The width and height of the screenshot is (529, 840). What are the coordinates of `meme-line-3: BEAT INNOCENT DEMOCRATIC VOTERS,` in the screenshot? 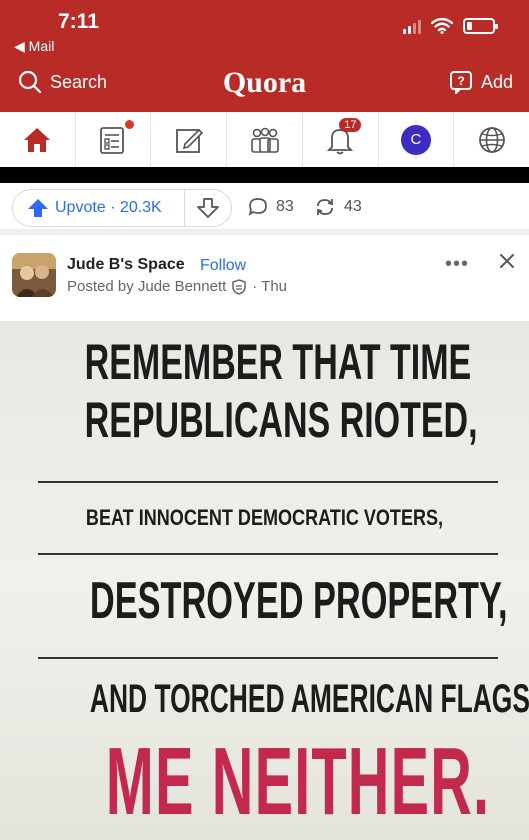 It's located at (264, 517).